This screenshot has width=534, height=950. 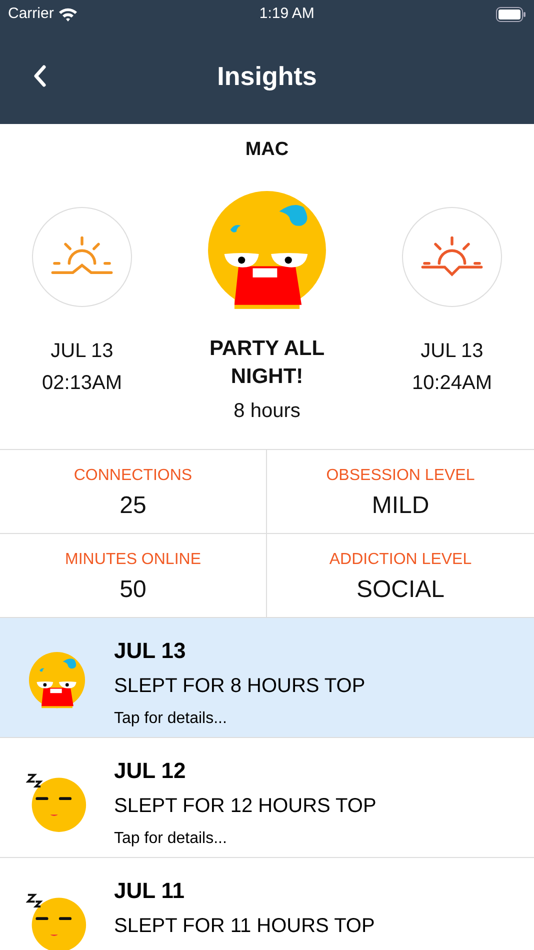 What do you see at coordinates (40, 76) in the screenshot?
I see `back-icon` at bounding box center [40, 76].